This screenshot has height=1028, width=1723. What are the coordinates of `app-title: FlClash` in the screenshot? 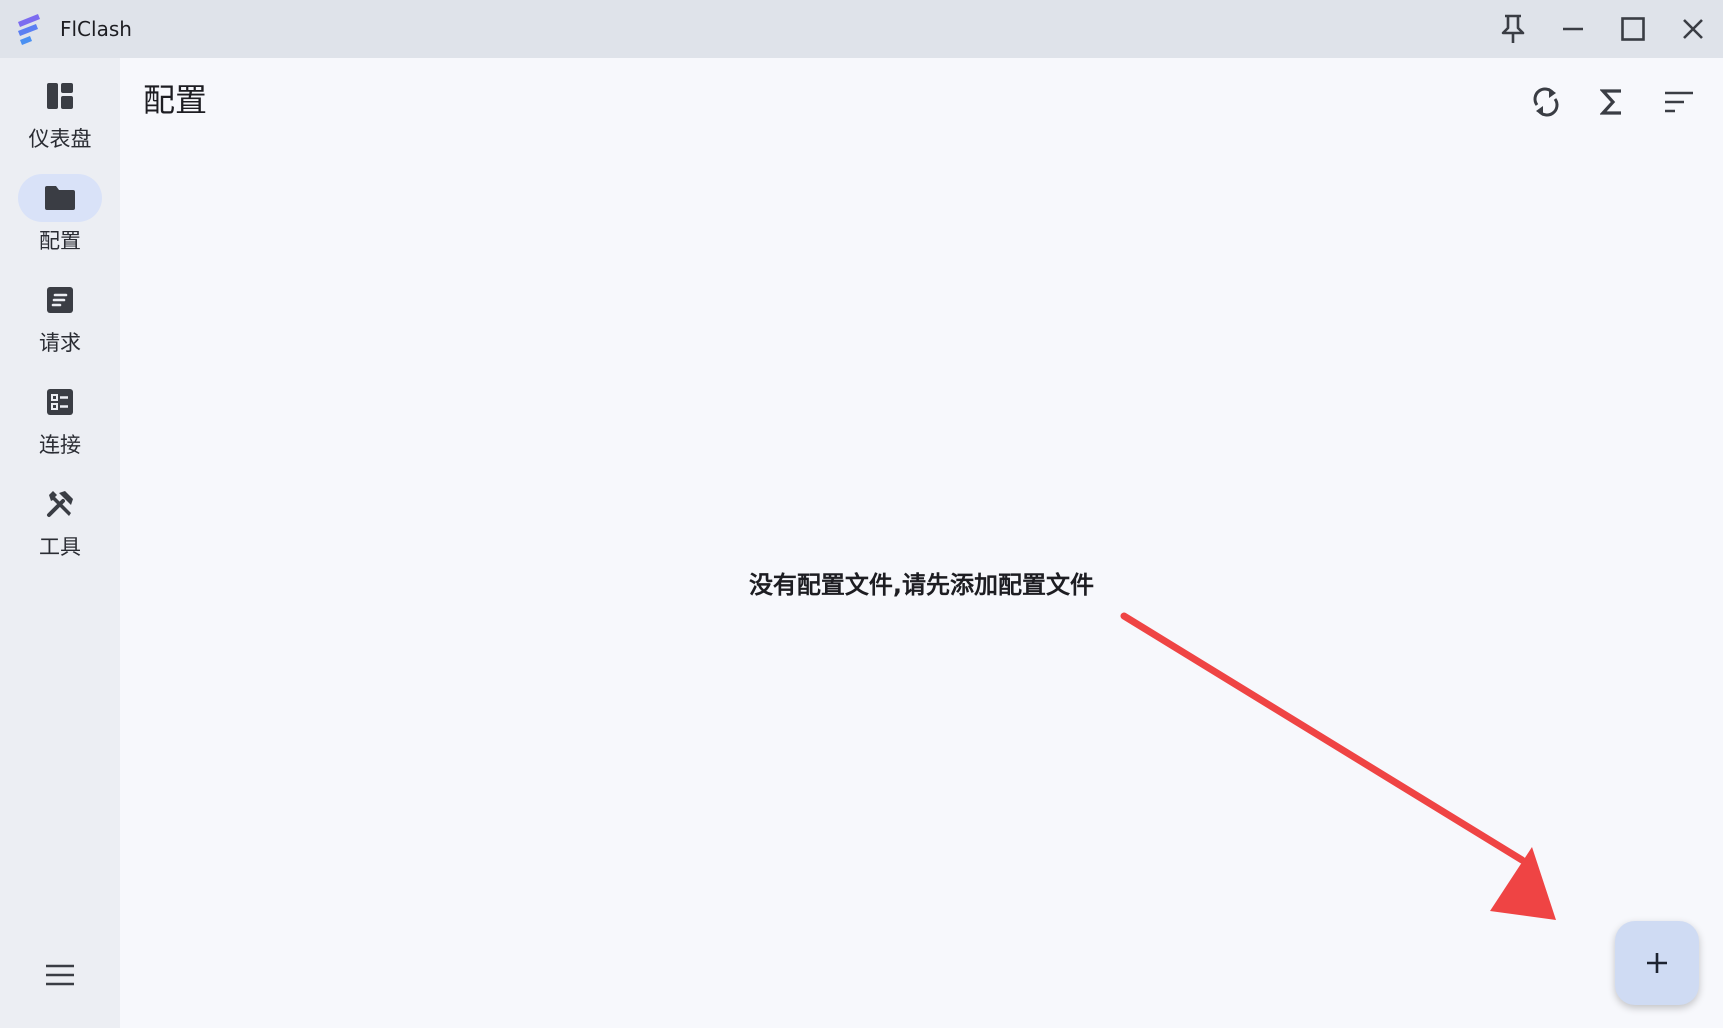 It's located at (96, 29).